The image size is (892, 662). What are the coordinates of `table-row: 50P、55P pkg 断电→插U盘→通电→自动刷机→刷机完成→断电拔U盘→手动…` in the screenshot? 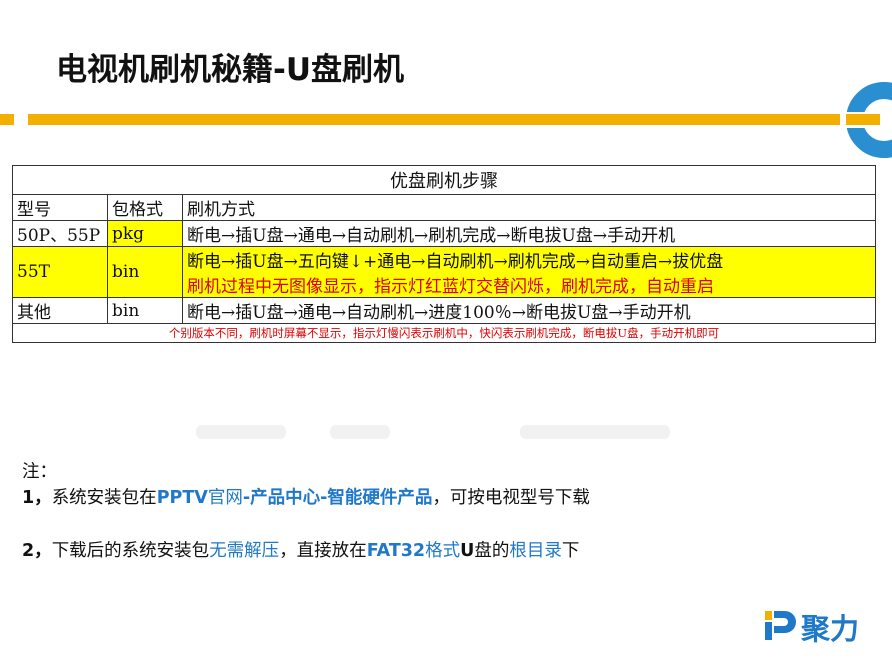 It's located at (444, 233).